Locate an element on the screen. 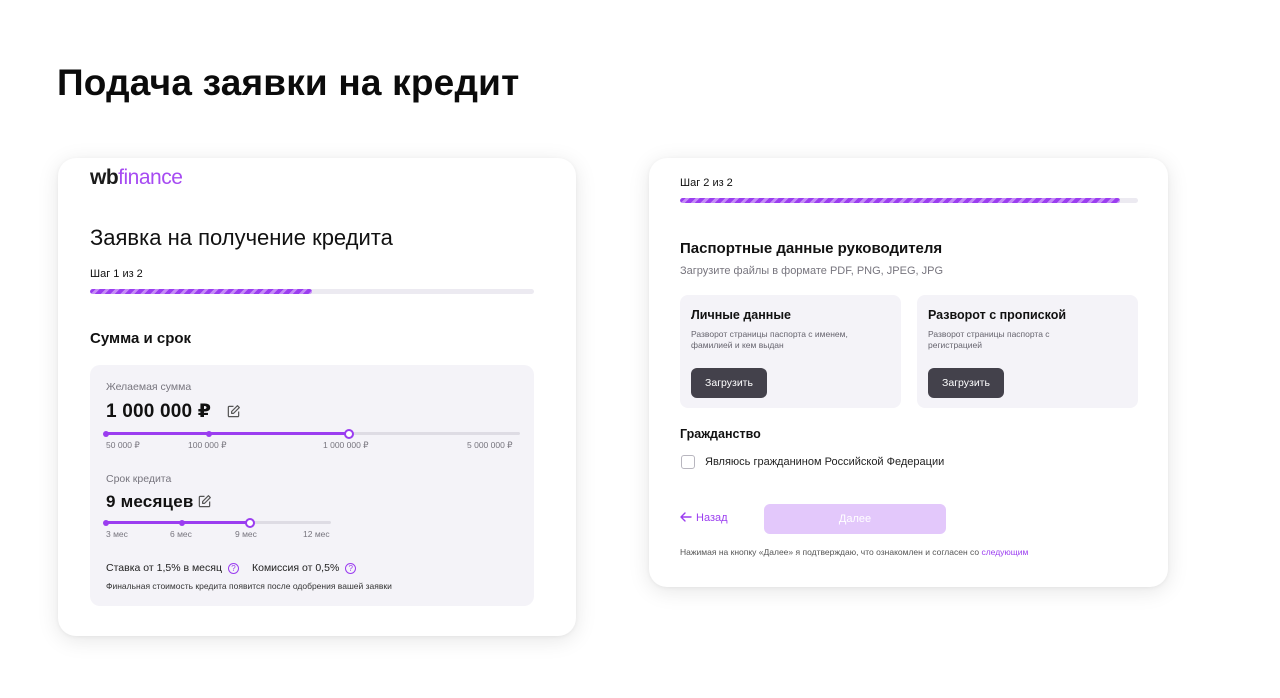 This screenshot has height=698, width=1280. upload-title: Разворот с пропиской is located at coordinates (997, 315).